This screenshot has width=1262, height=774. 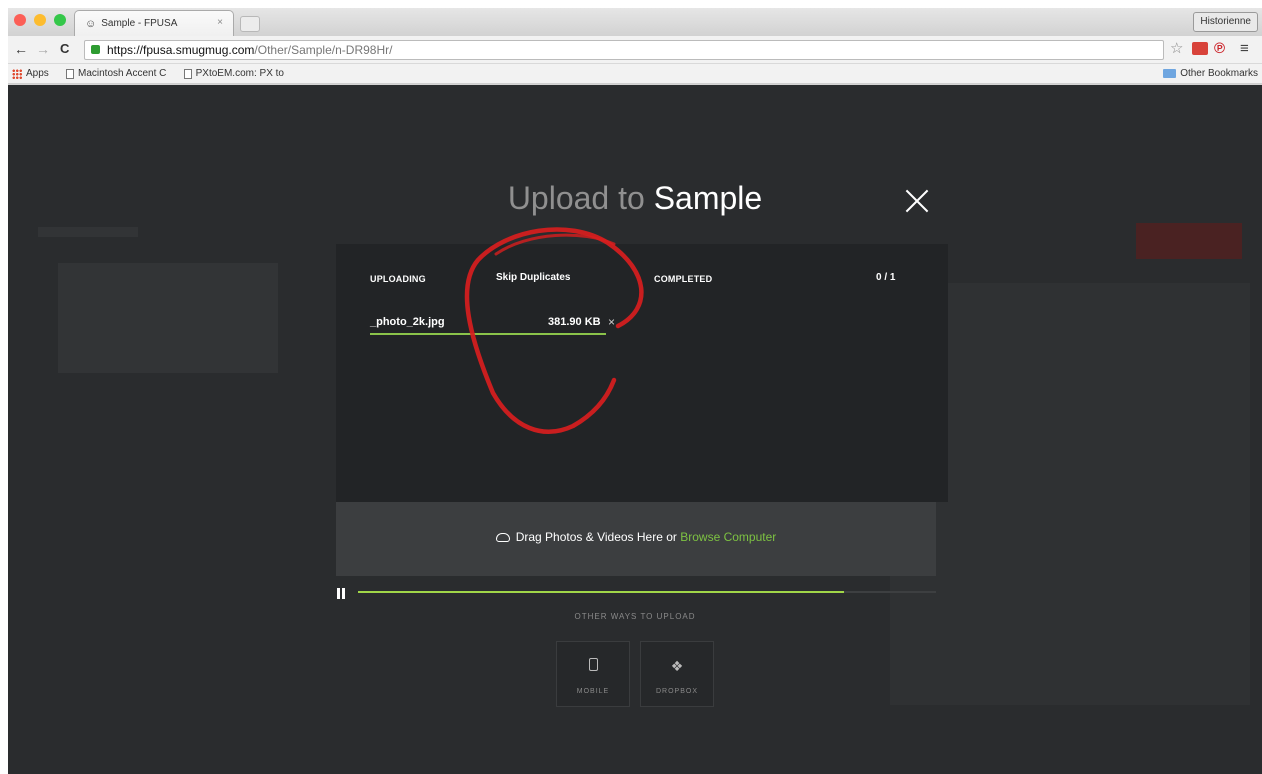 I want to click on gallery-name: Sample, so click(x=708, y=198).